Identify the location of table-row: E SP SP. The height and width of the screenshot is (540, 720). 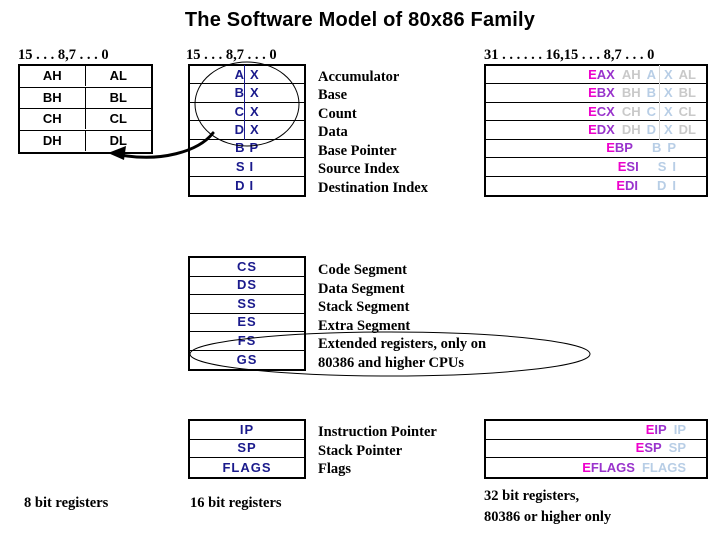
(596, 449).